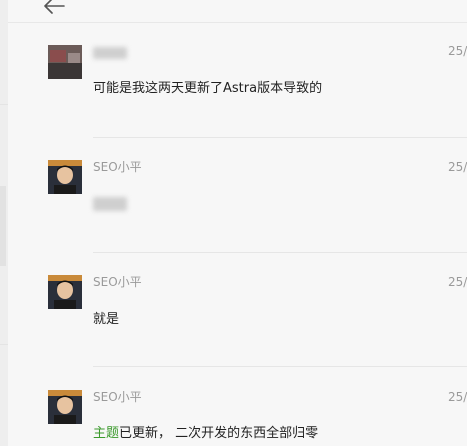 This screenshot has width=467, height=446. I want to click on left-panel-edge, so click(4, 223).